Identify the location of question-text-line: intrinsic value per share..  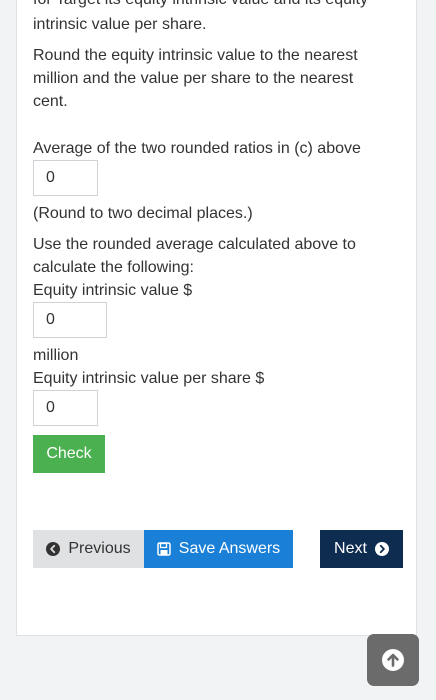
(120, 24).